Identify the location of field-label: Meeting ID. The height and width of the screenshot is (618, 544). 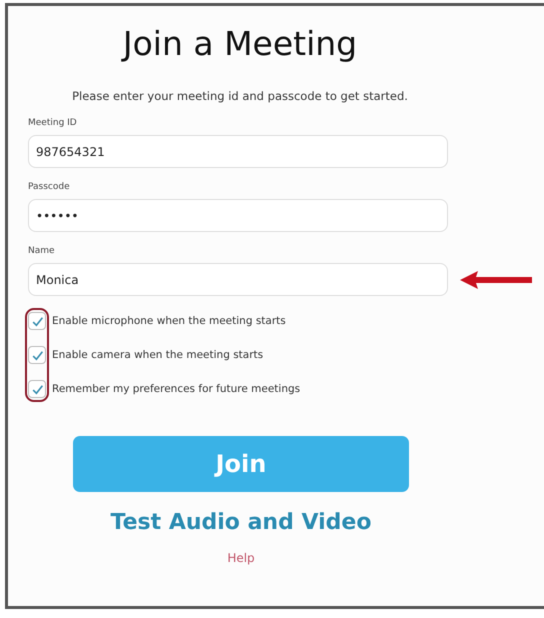
(53, 123).